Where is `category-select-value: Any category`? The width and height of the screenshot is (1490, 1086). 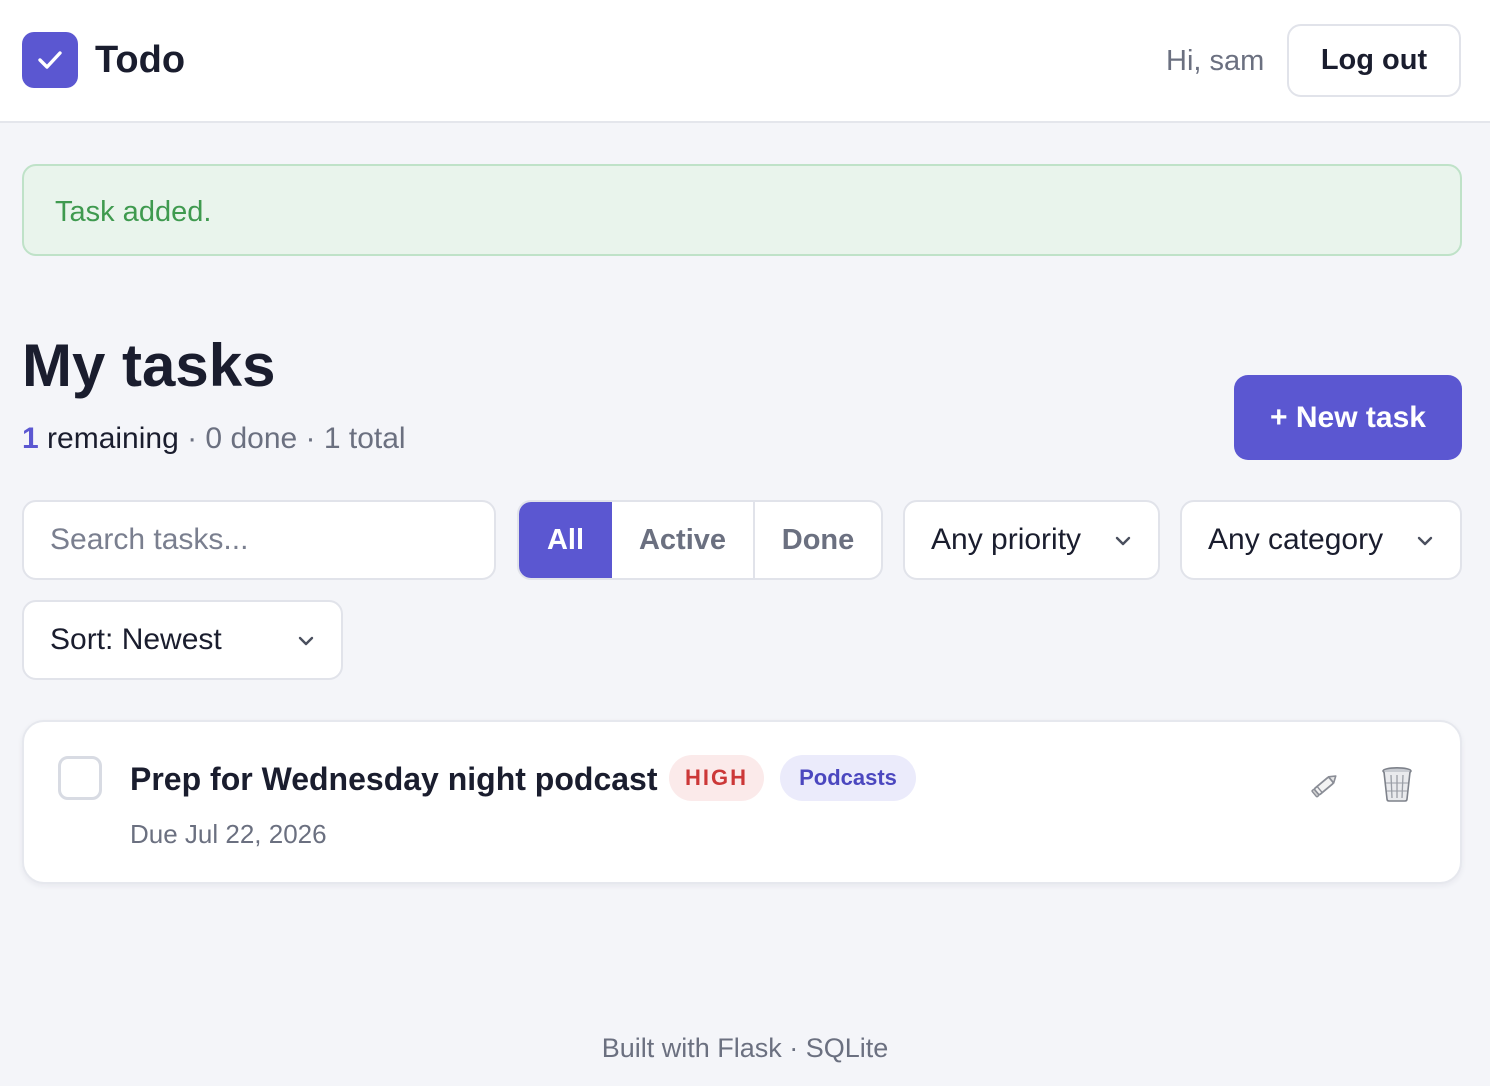 category-select-value: Any category is located at coordinates (1296, 539).